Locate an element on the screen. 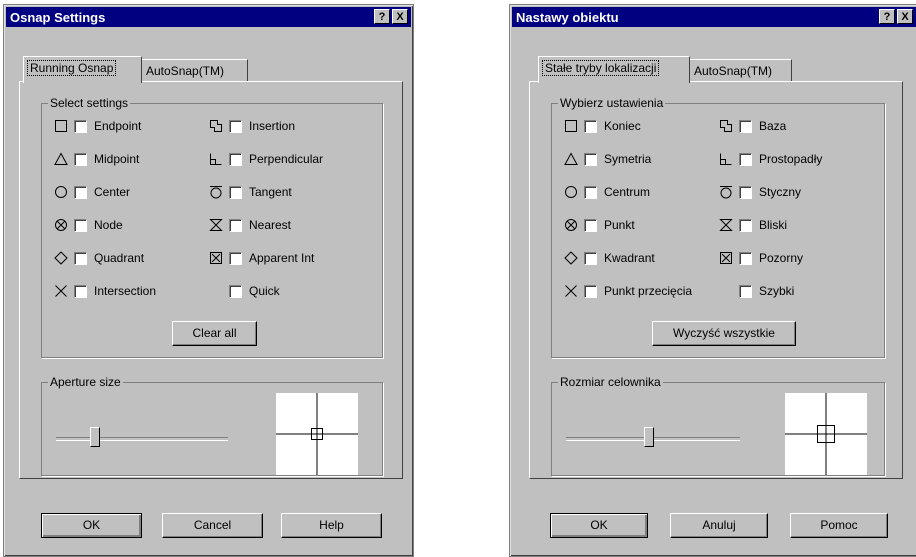  aperture-slider-track is located at coordinates (142, 439).